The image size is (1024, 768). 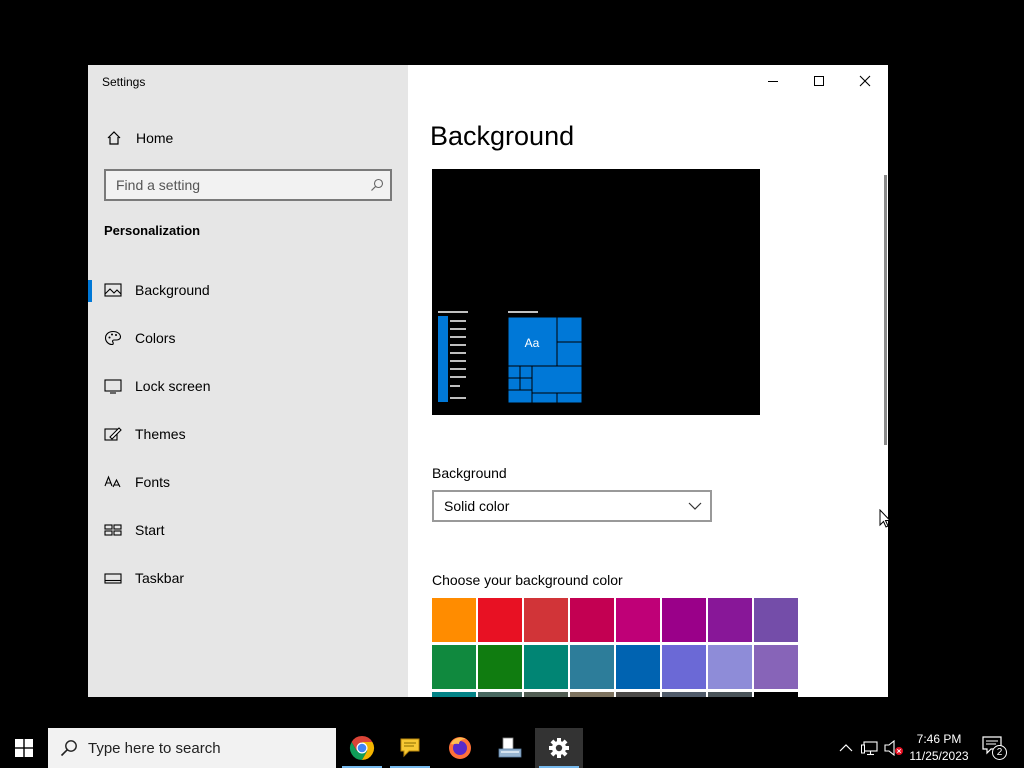 What do you see at coordinates (113, 386) in the screenshot?
I see `lock-screen-icon` at bounding box center [113, 386].